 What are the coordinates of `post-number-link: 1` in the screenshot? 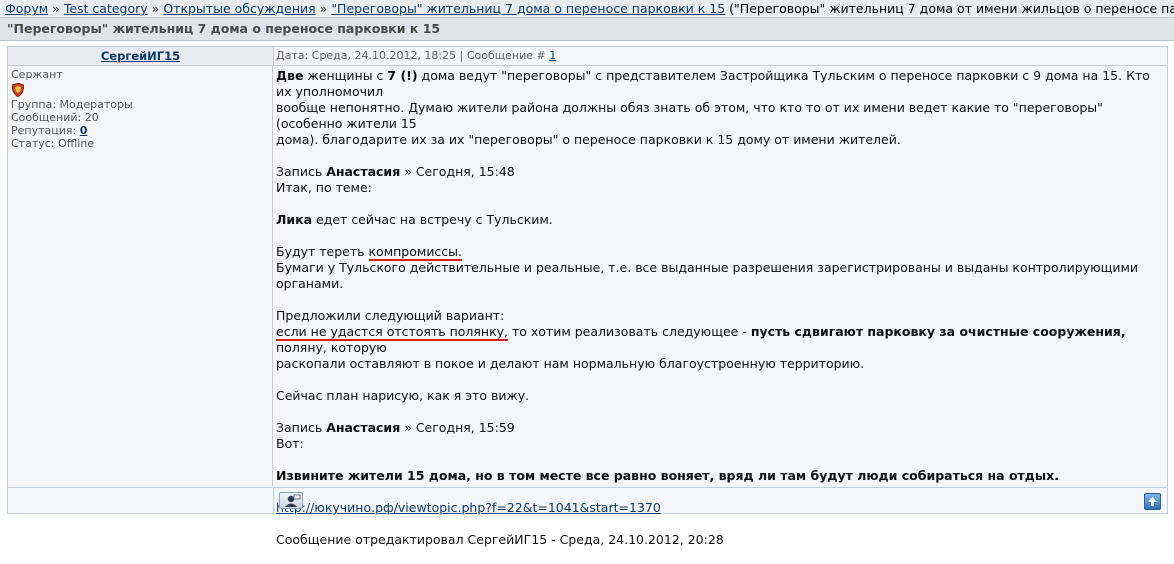 It's located at (552, 55).